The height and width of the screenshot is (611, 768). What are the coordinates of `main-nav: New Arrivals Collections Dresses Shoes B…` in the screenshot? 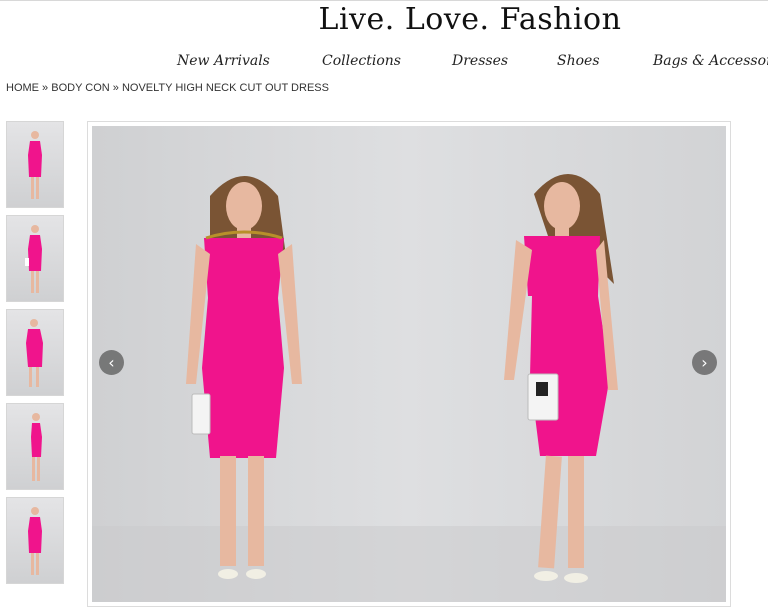 It's located at (384, 63).